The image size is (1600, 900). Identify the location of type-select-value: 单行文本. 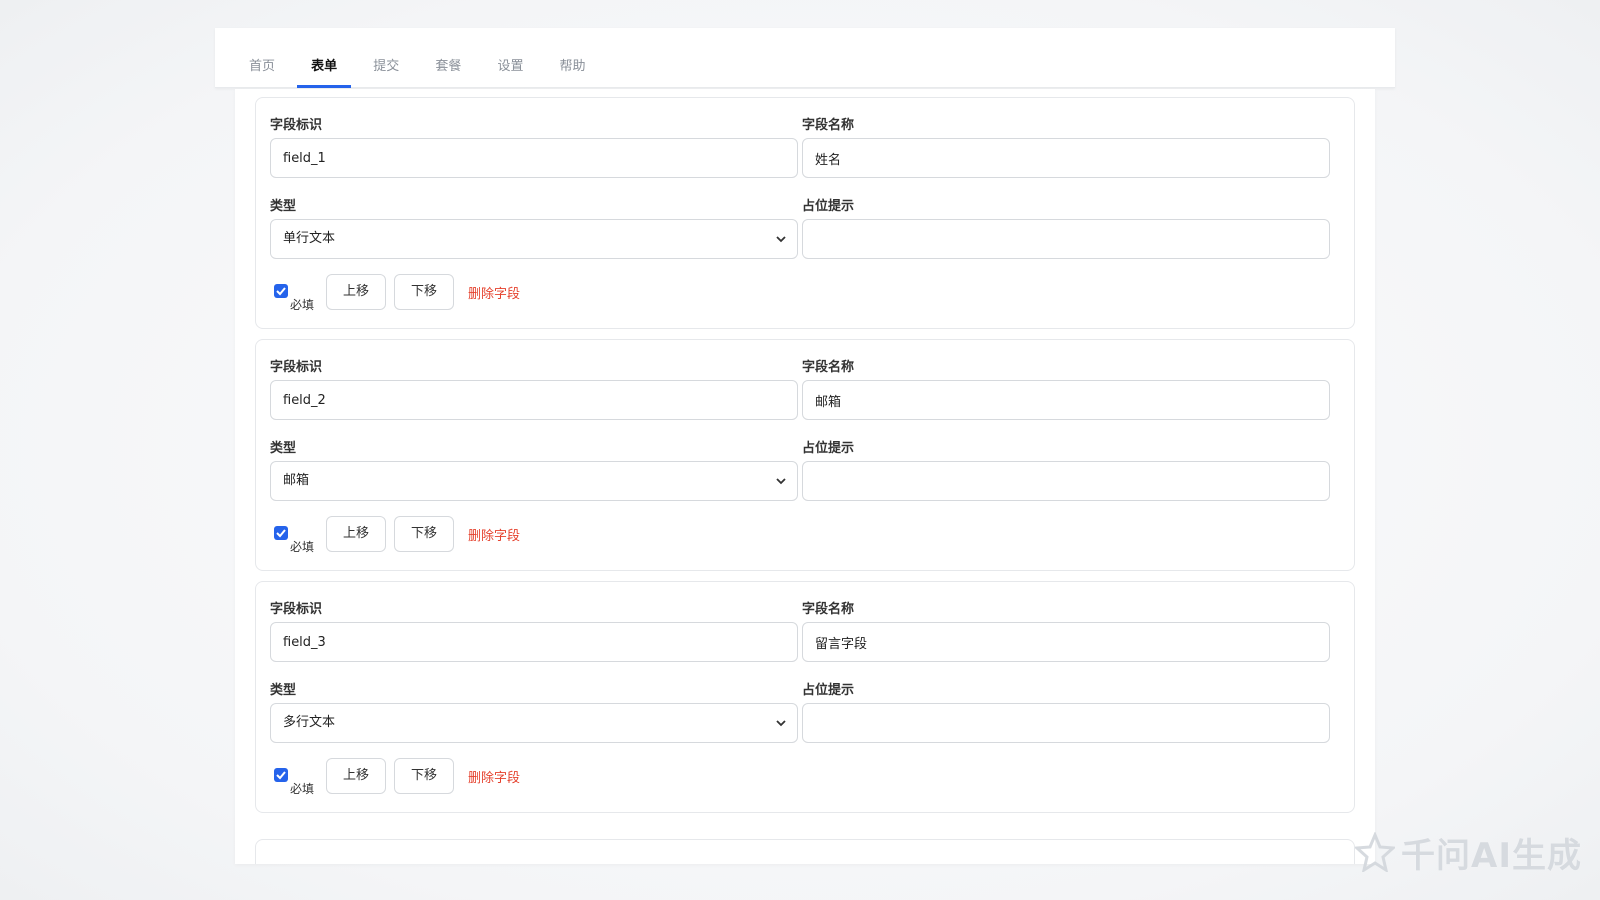
(309, 238).